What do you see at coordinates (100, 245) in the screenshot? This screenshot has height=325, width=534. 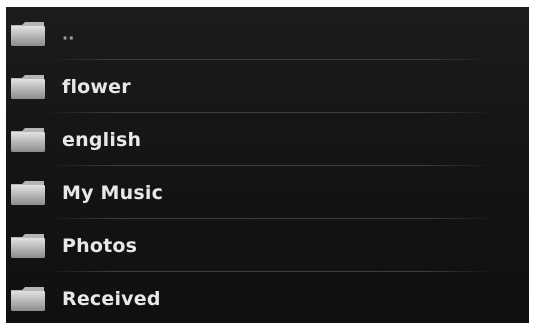 I see `folder-name: Photos` at bounding box center [100, 245].